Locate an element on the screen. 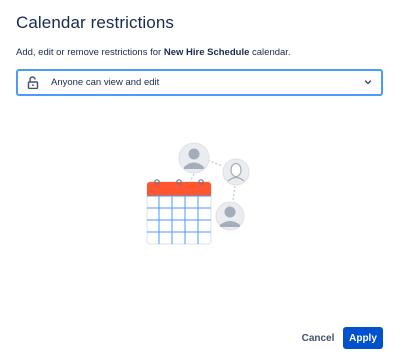 Image resolution: width=399 pixels, height=364 pixels. description-suffix: calendar. is located at coordinates (270, 52).